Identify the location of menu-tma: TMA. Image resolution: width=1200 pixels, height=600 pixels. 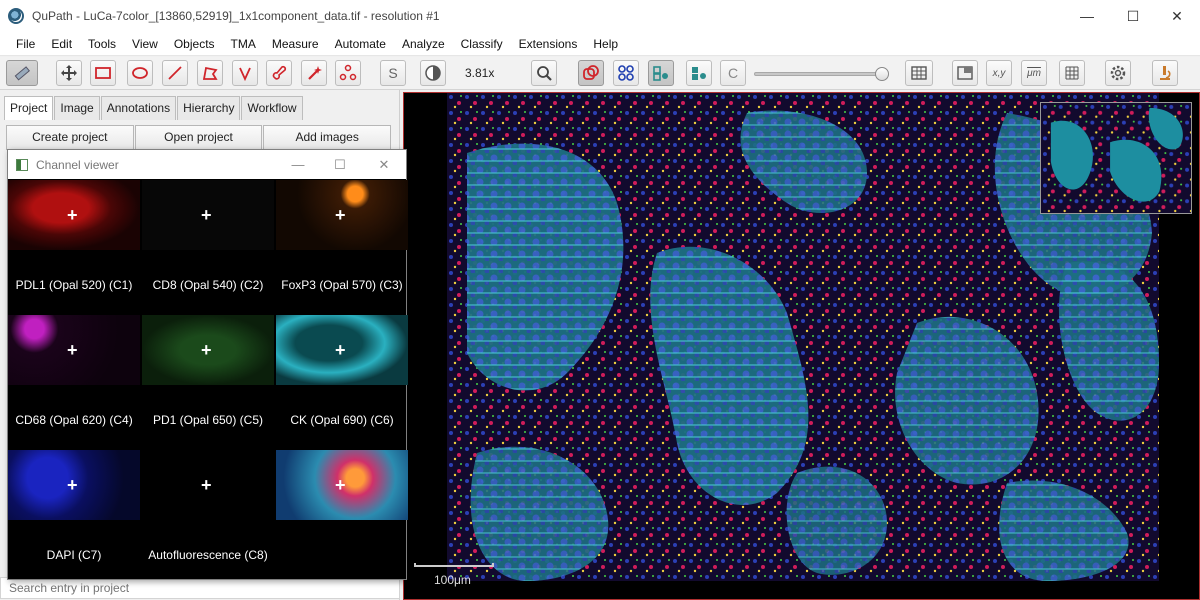
(243, 44).